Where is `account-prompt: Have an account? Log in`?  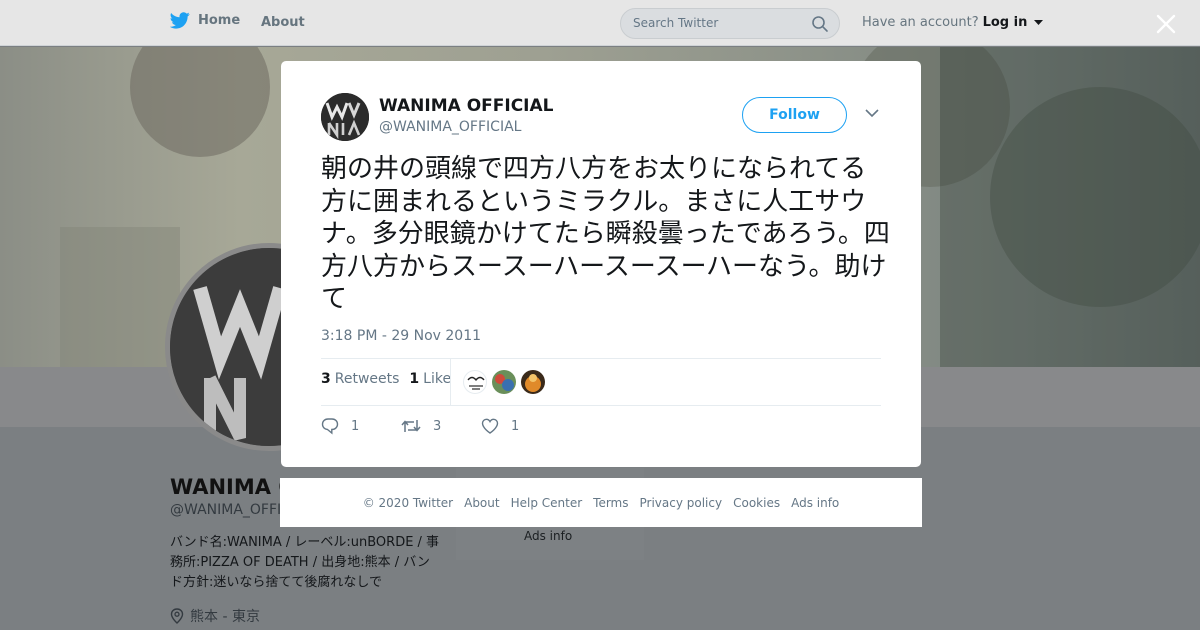
account-prompt: Have an account? Log in is located at coordinates (952, 22).